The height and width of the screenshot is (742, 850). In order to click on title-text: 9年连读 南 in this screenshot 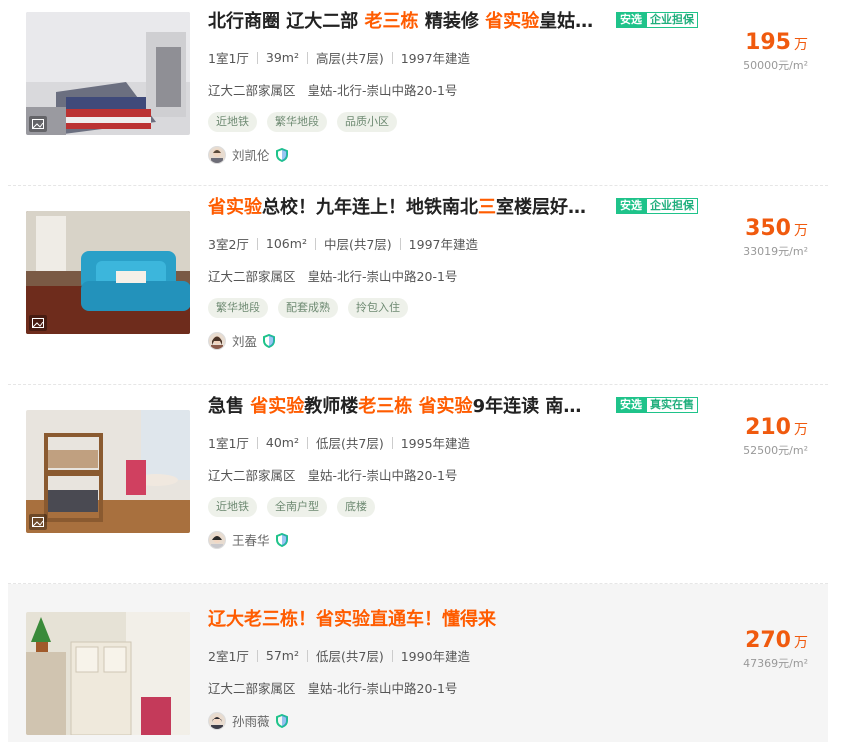, I will do `click(518, 406)`.